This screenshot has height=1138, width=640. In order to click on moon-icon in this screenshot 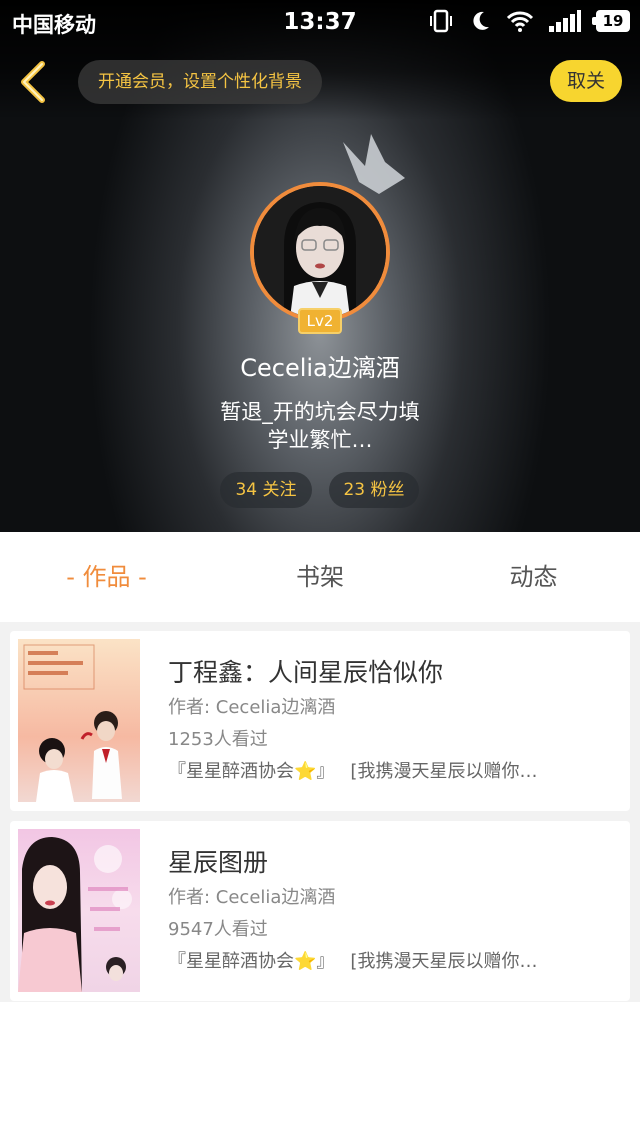, I will do `click(481, 20)`.